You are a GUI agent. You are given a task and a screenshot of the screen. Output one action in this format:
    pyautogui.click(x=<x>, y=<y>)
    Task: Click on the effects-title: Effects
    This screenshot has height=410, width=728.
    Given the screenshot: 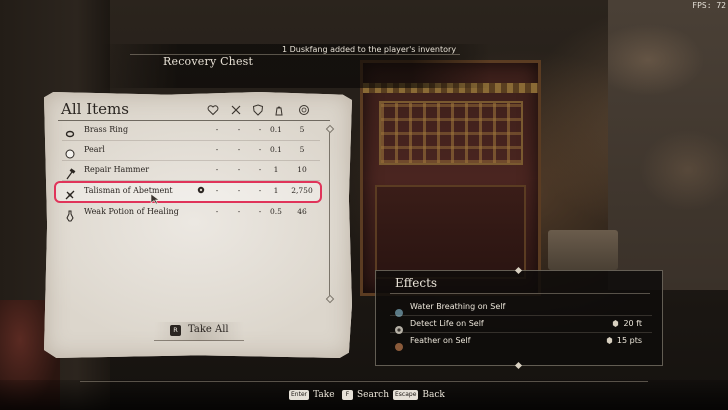 What is the action you would take?
    pyautogui.click(x=416, y=283)
    